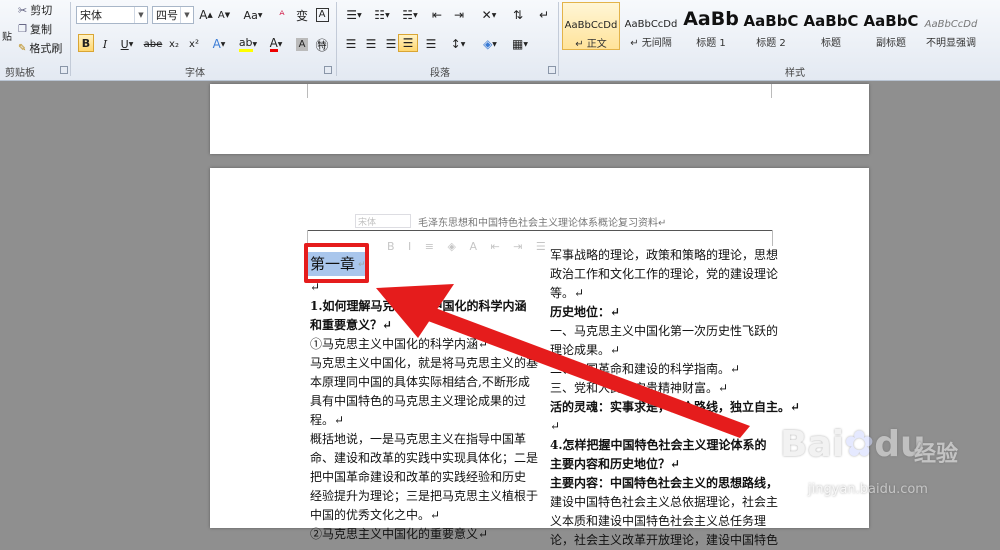 The width and height of the screenshot is (1000, 550). I want to click on baidu-logo: Bai✿du, so click(853, 444).